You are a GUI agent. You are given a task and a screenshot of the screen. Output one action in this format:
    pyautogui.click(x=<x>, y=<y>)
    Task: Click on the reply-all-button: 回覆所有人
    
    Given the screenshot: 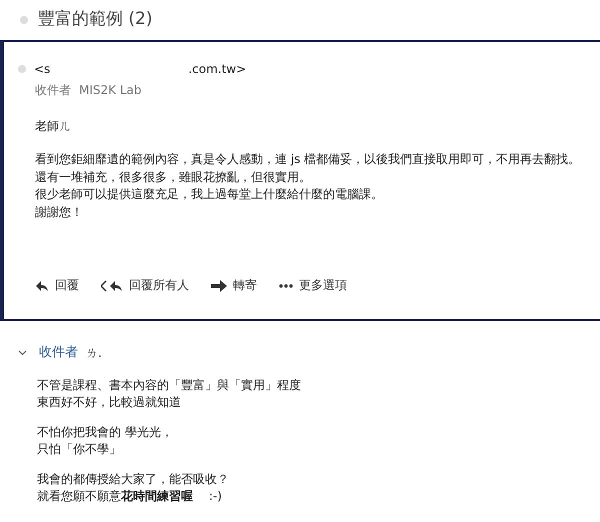 What is the action you would take?
    pyautogui.click(x=145, y=285)
    